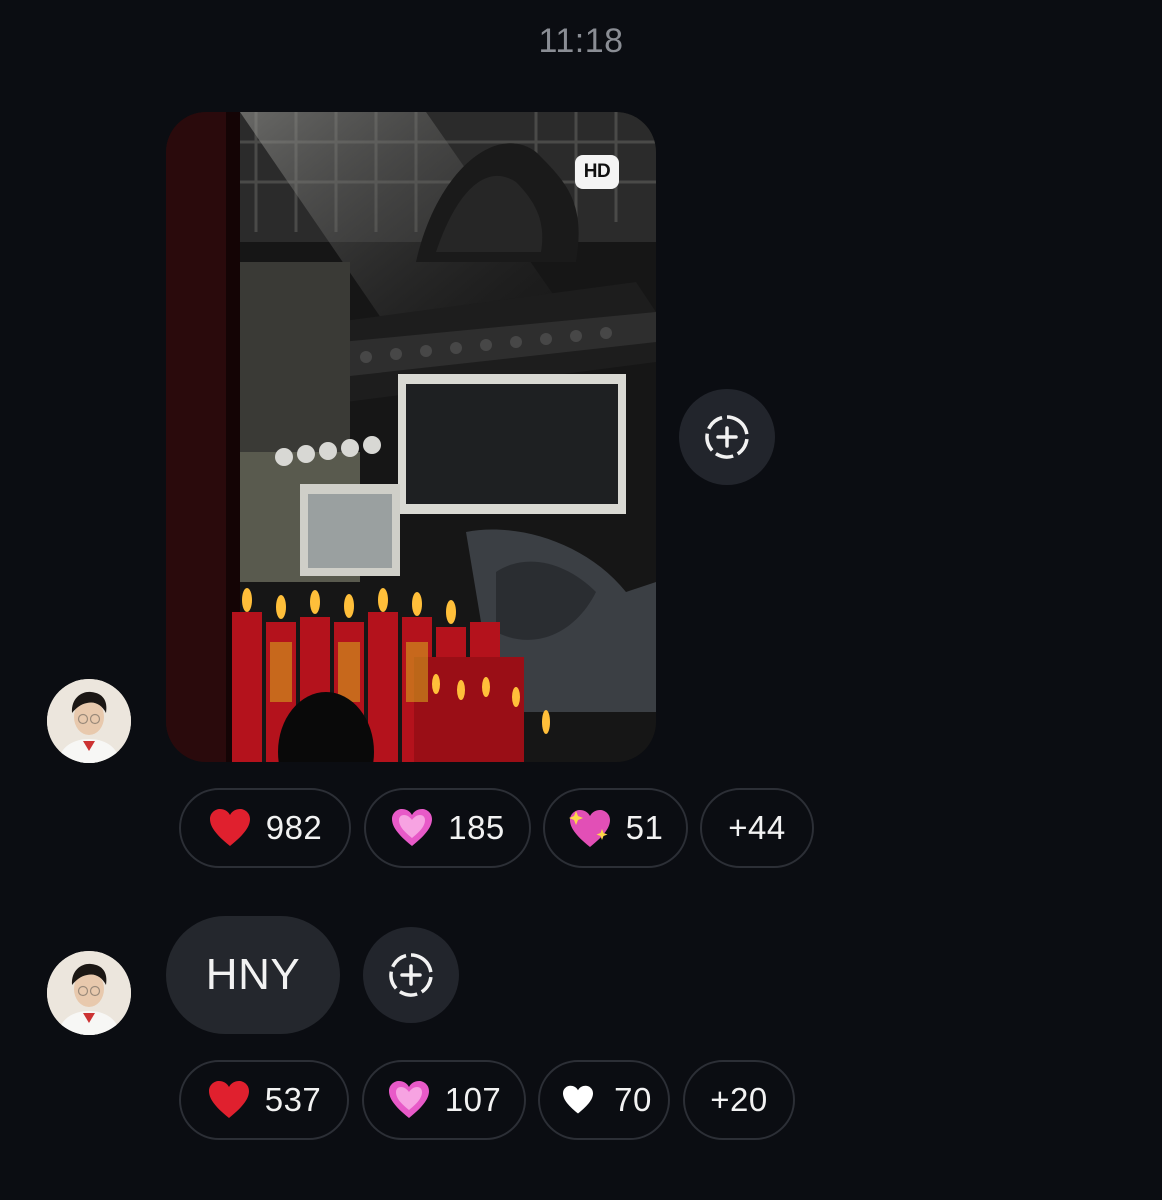 This screenshot has width=1162, height=1200. Describe the element at coordinates (644, 827) in the screenshot. I see `reaction-count: 51` at that location.